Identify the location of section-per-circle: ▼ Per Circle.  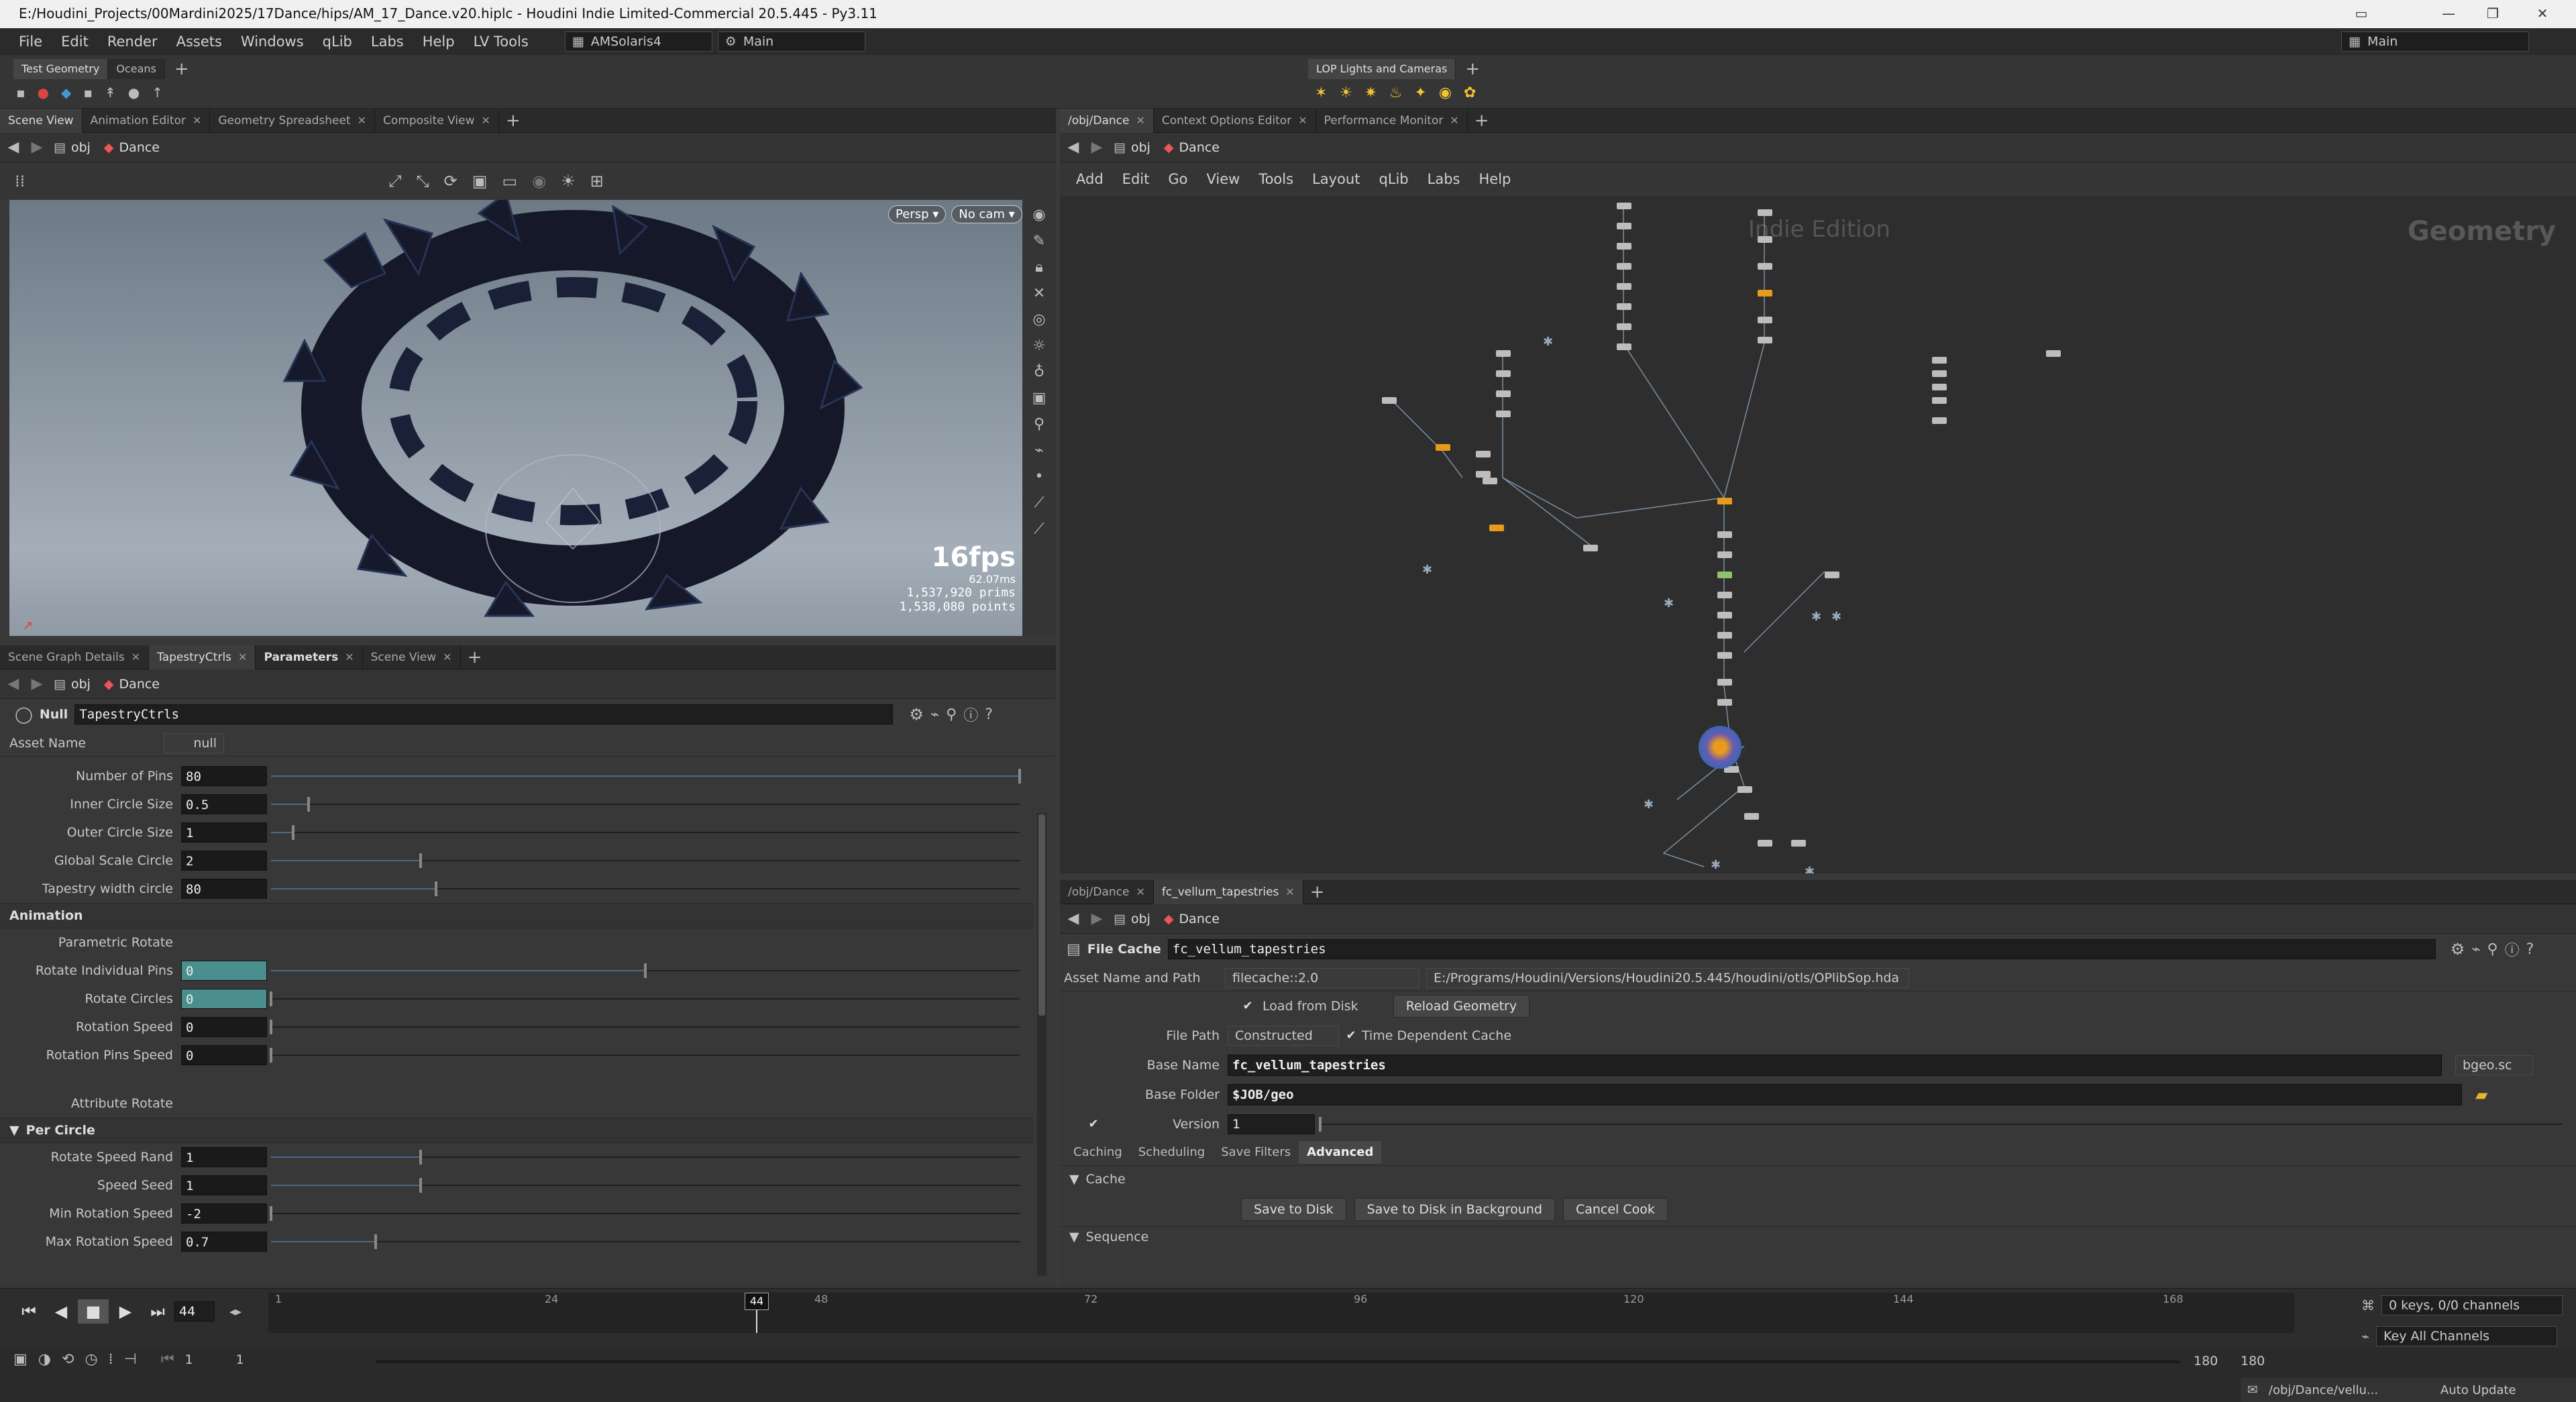
(516, 1131).